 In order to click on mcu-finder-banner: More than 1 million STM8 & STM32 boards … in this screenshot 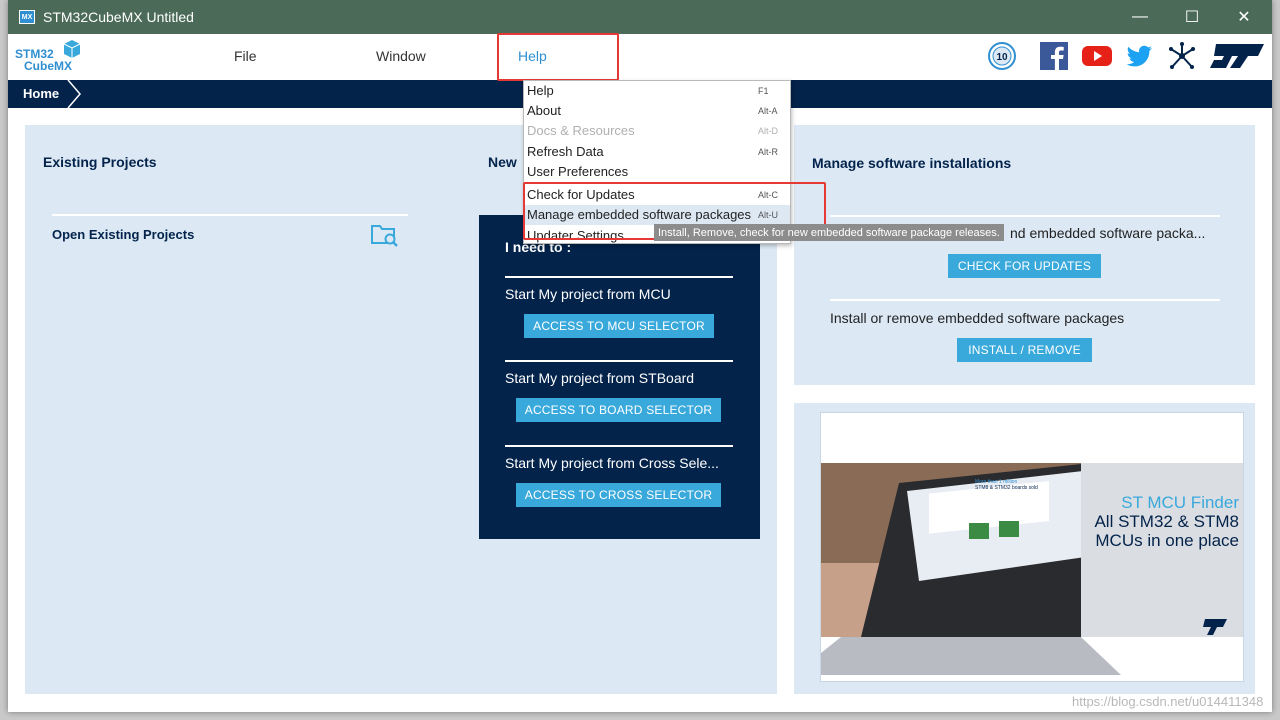, I will do `click(1032, 547)`.